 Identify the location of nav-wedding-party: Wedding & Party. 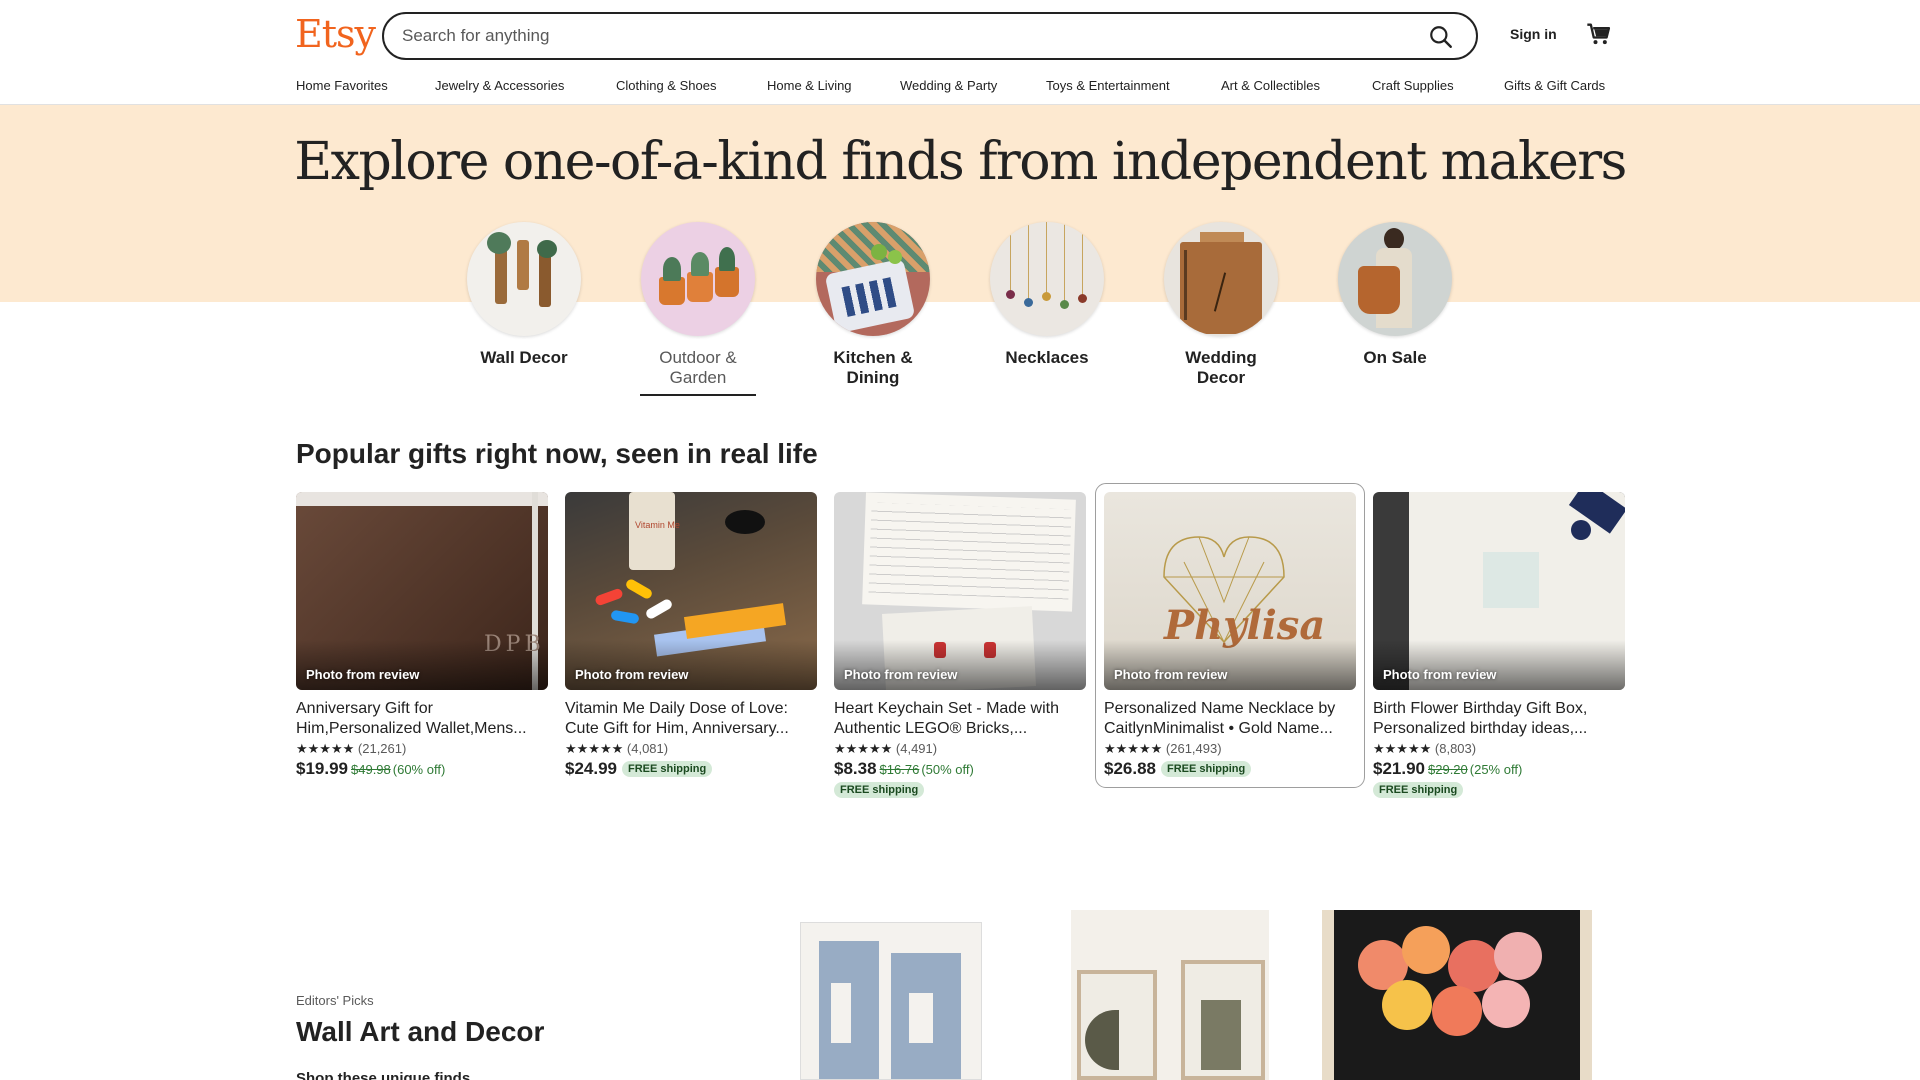
(948, 85).